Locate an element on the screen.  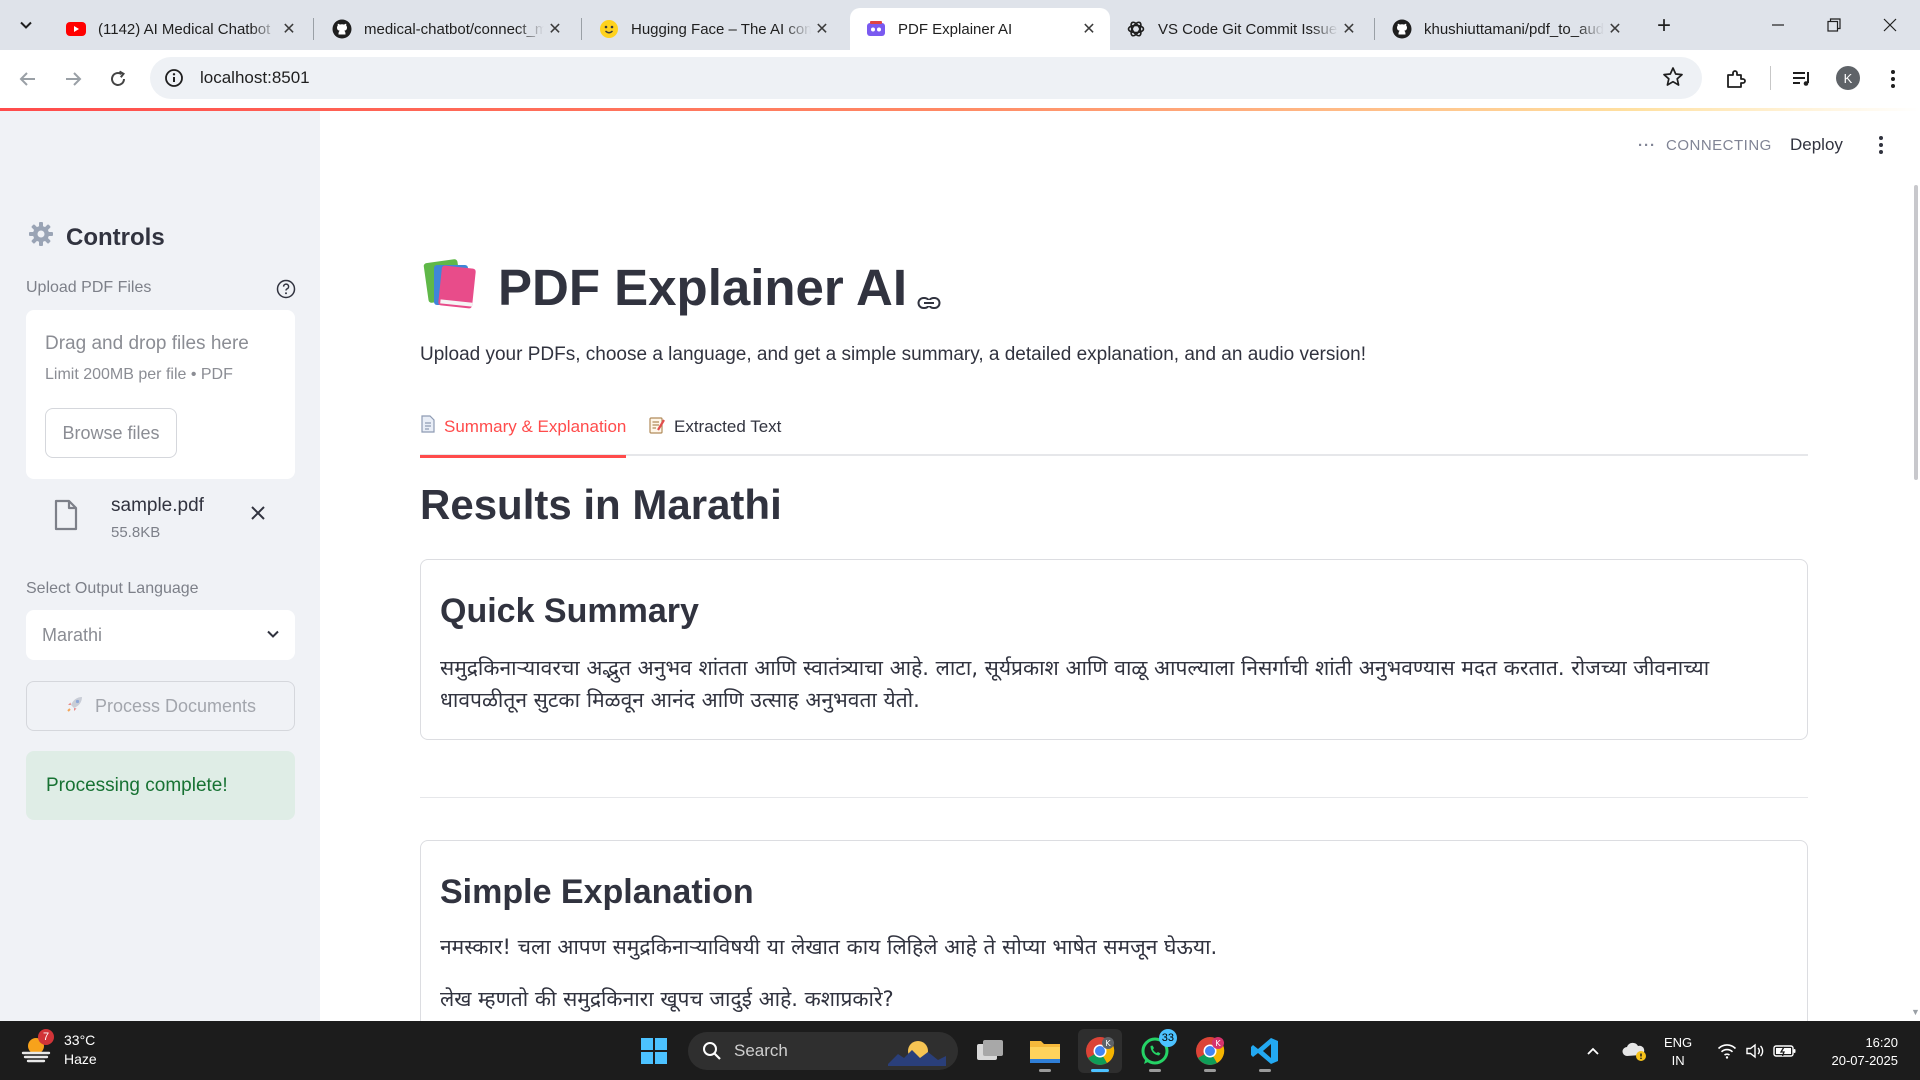
tab-extracted-text: Extracted Text is located at coordinates (714, 427).